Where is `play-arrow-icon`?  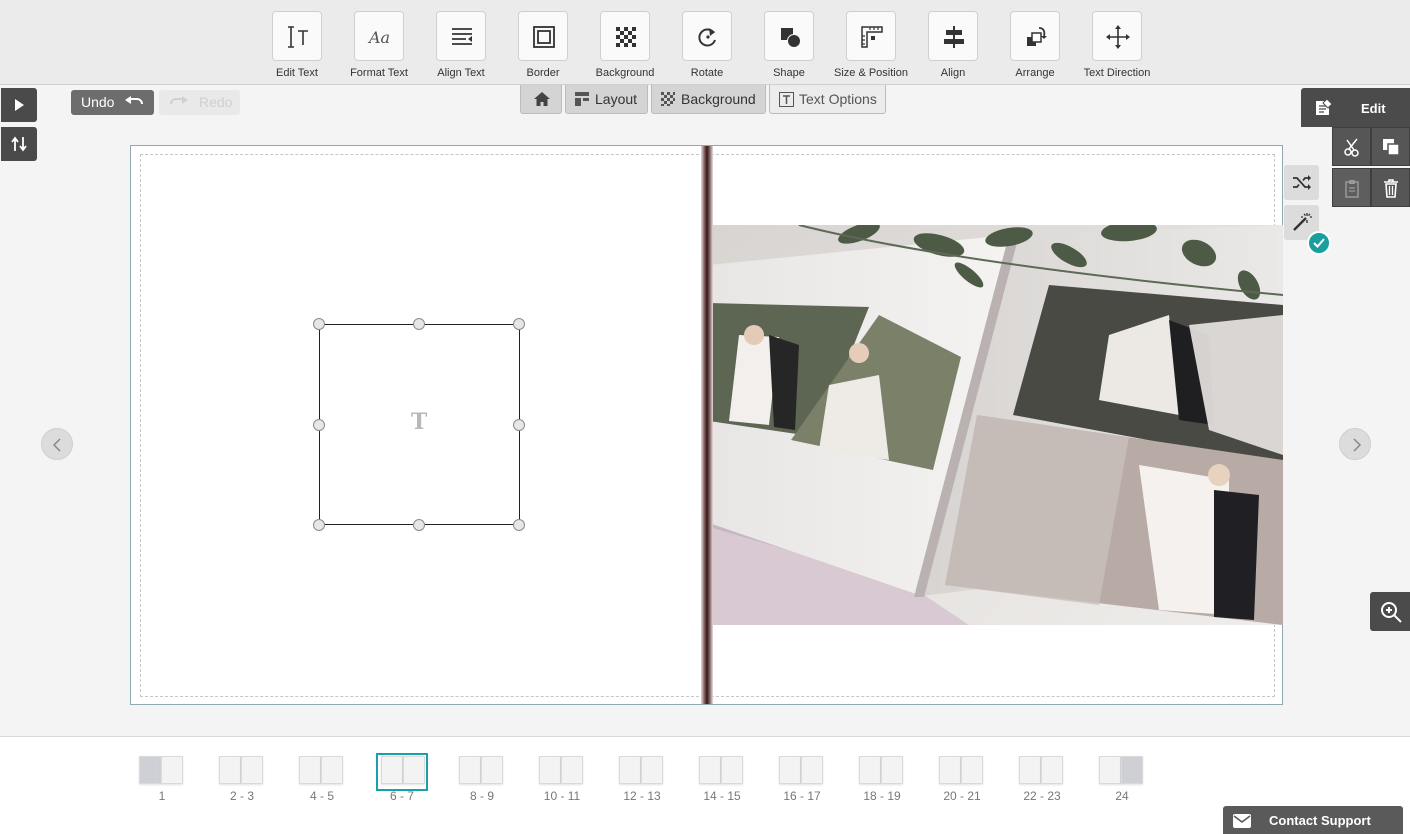
play-arrow-icon is located at coordinates (19, 105).